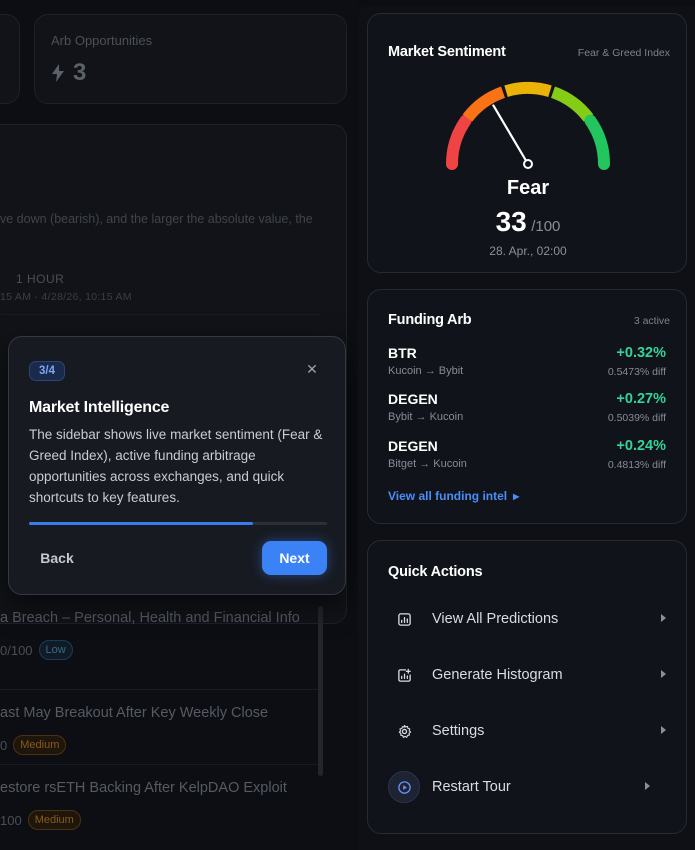 The width and height of the screenshot is (695, 850). I want to click on arb-route: Bitget → Kucoin, so click(427, 464).